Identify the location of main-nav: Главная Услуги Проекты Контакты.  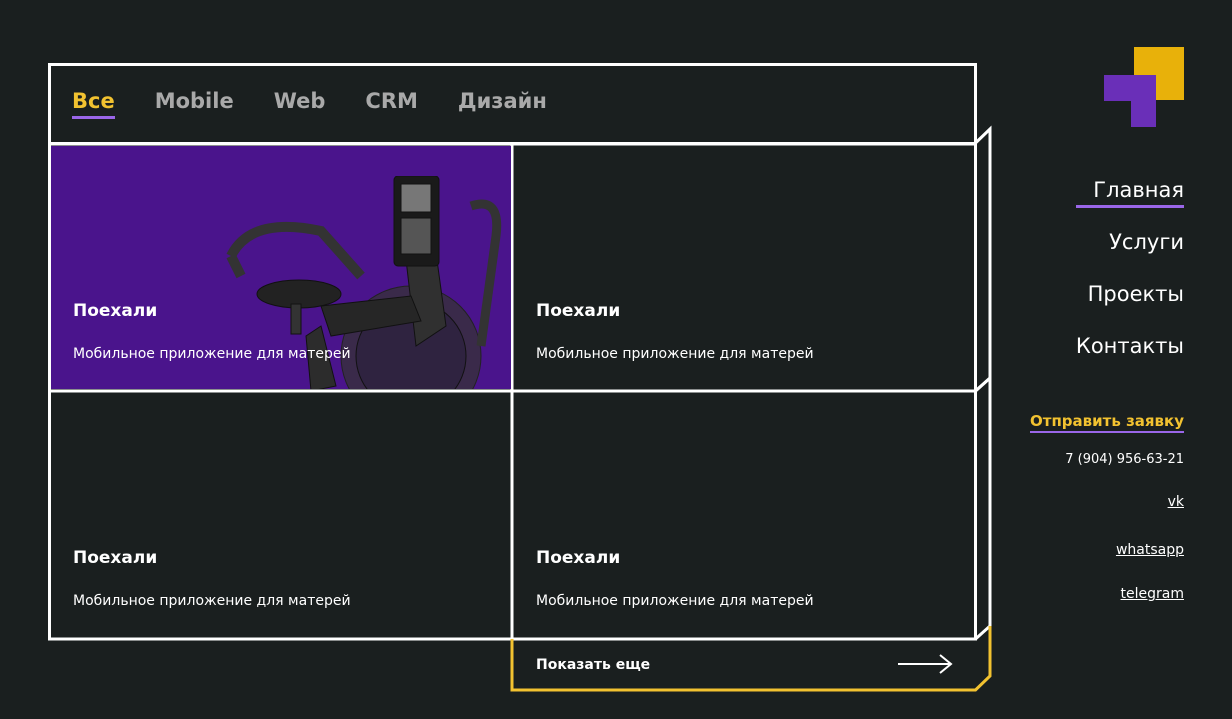
(1130, 282).